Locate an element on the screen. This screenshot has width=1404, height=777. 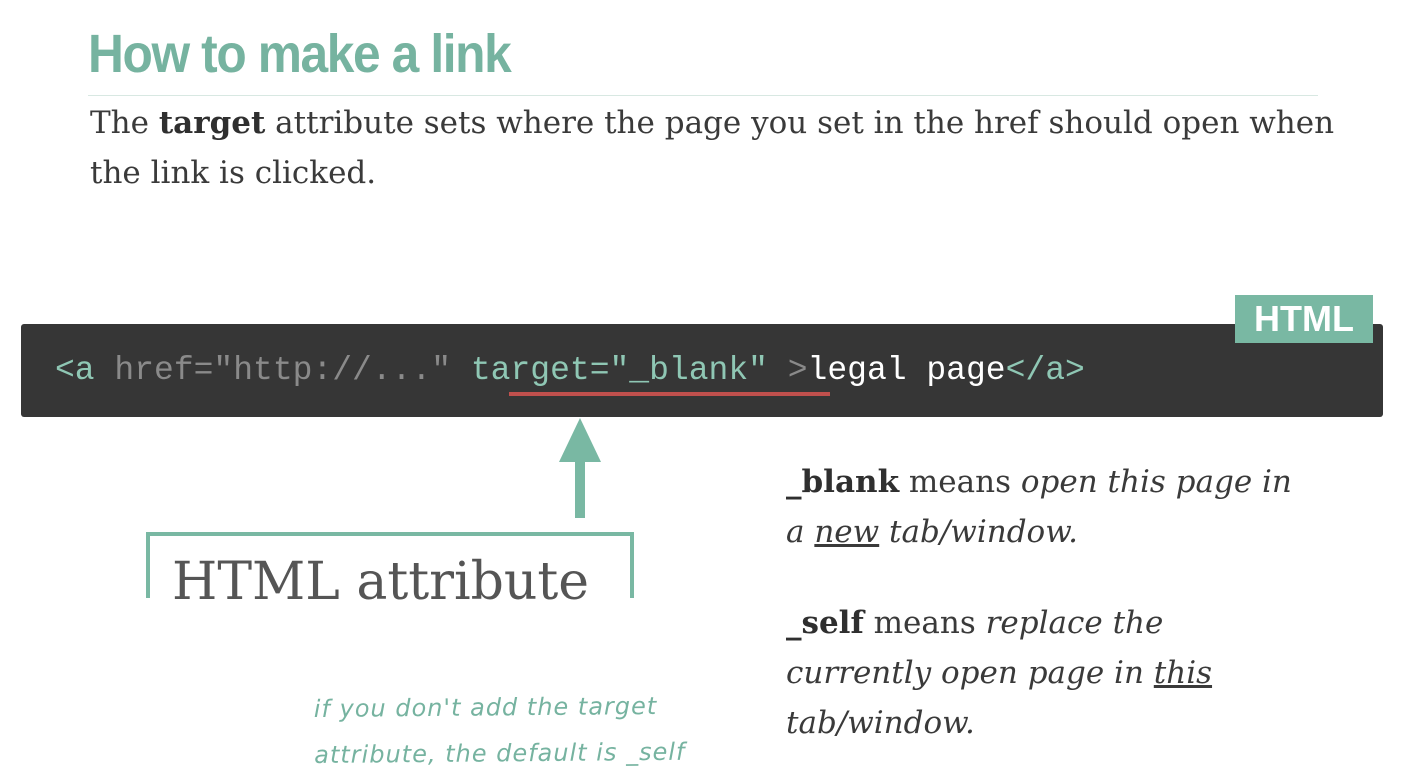
arrow-up-icon is located at coordinates (580, 468).